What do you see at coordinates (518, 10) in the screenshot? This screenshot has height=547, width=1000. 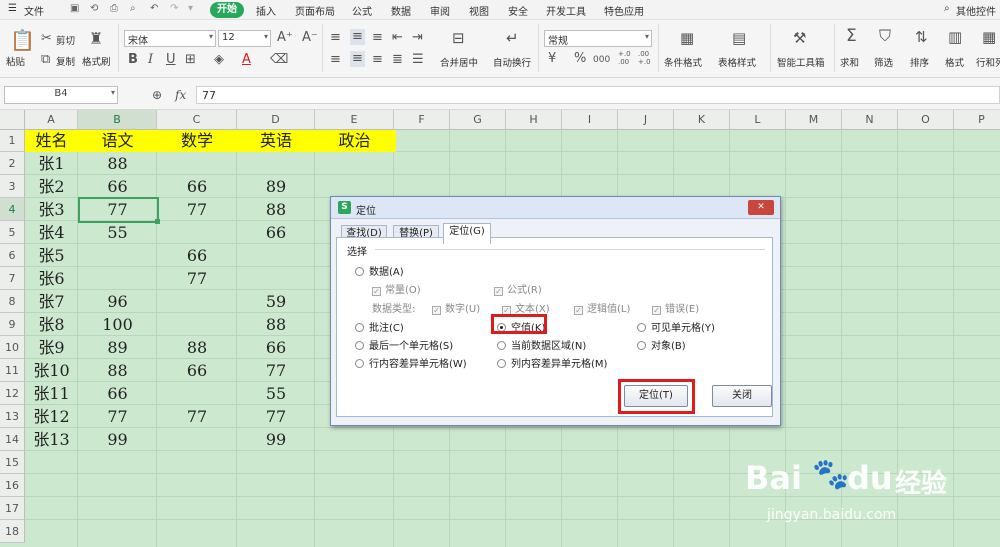 I see `tab-security: 安全` at bounding box center [518, 10].